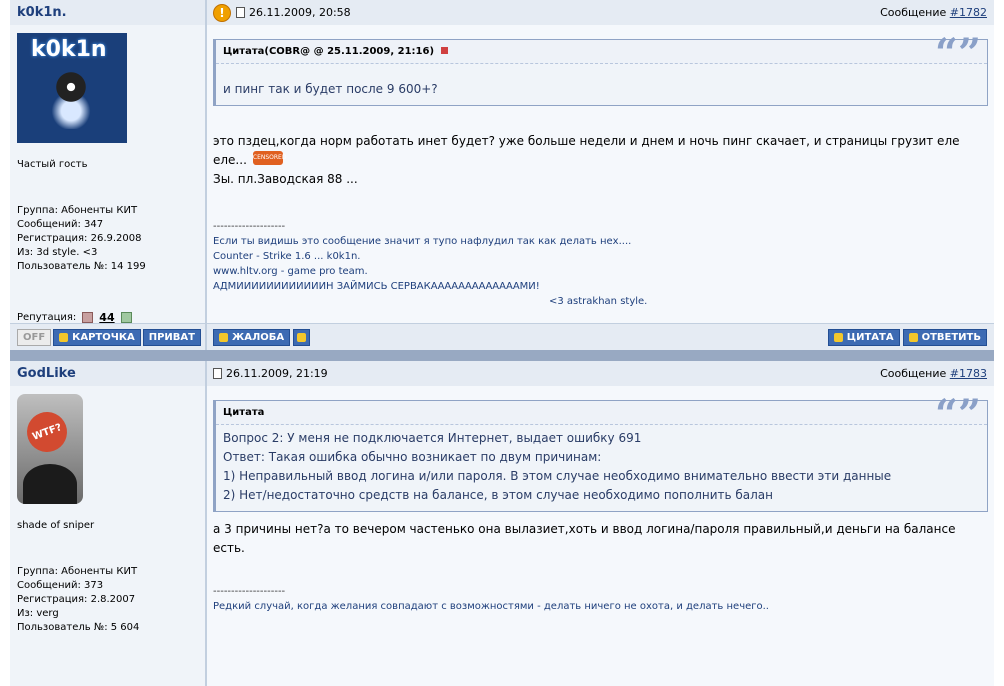 Image resolution: width=1004 pixels, height=686 pixels. I want to click on avatar-cat, so click(50, 484).